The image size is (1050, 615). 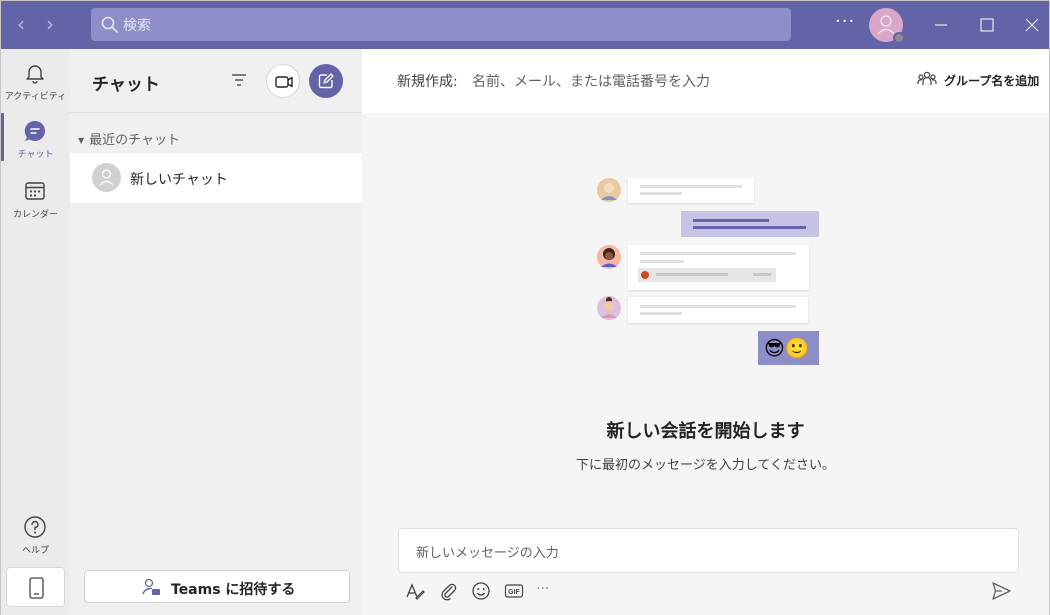 What do you see at coordinates (35, 215) in the screenshot?
I see `rail-label: カレンダー` at bounding box center [35, 215].